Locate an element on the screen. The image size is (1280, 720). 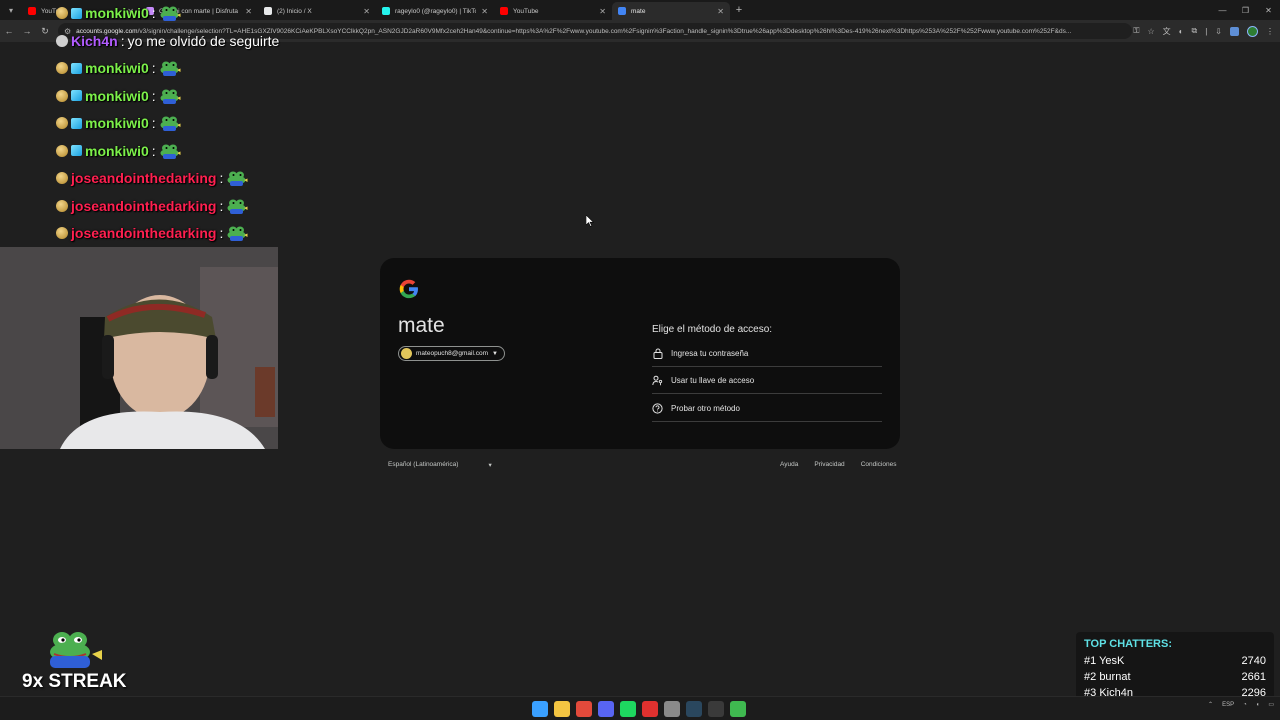
discord-icon is located at coordinates (606, 709).